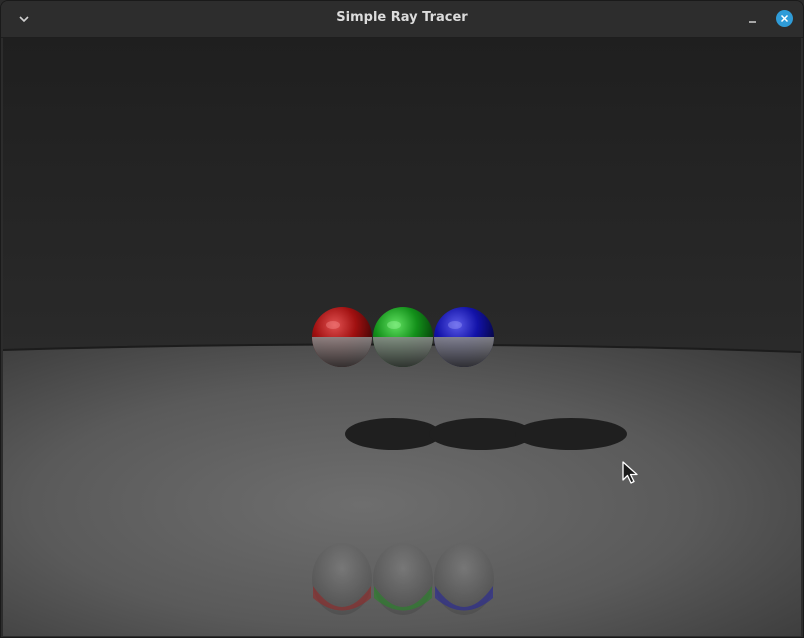  What do you see at coordinates (631, 473) in the screenshot?
I see `mouse-pointer-icon` at bounding box center [631, 473].